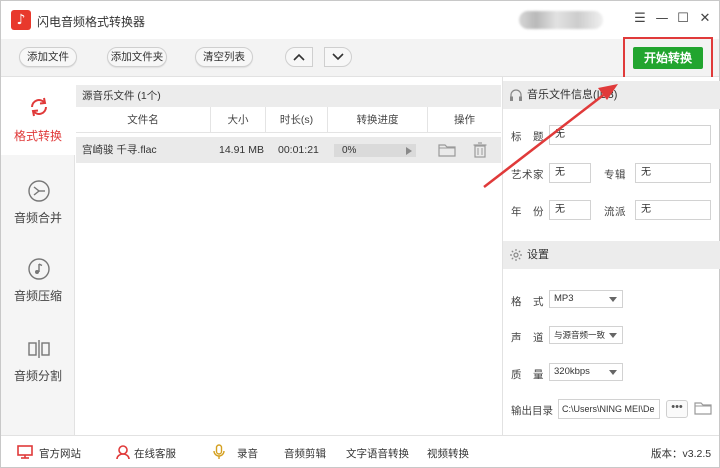  What do you see at coordinates (305, 453) in the screenshot?
I see `audio-edit-link: 音频剪辑` at bounding box center [305, 453].